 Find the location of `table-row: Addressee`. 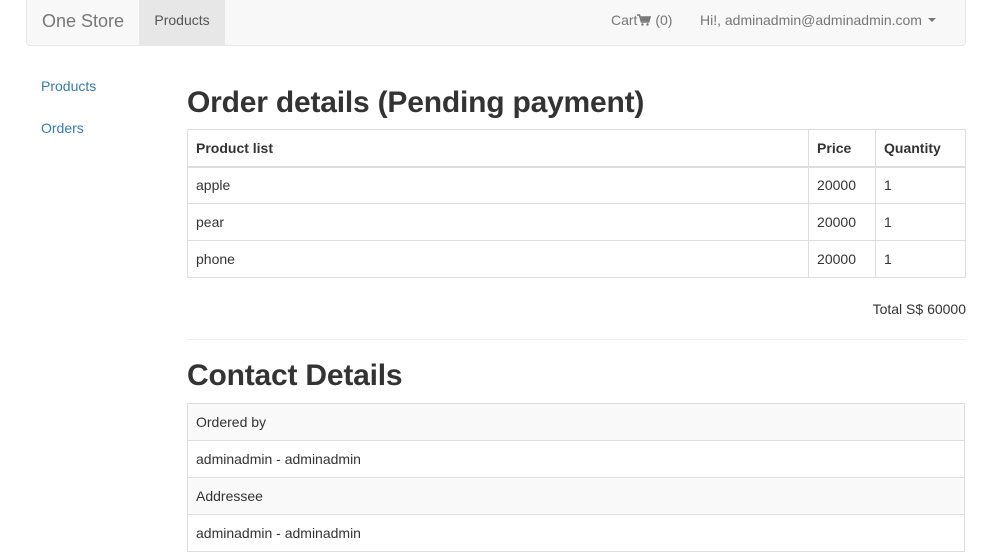

table-row: Addressee is located at coordinates (576, 496).